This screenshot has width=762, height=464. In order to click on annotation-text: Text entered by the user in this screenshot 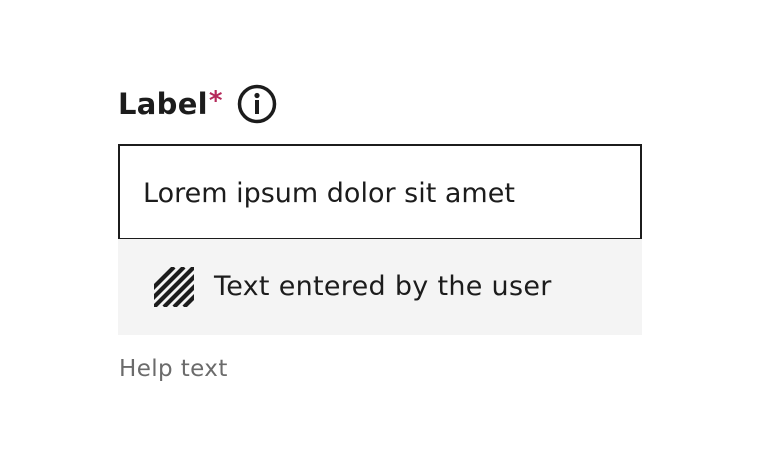, I will do `click(383, 286)`.